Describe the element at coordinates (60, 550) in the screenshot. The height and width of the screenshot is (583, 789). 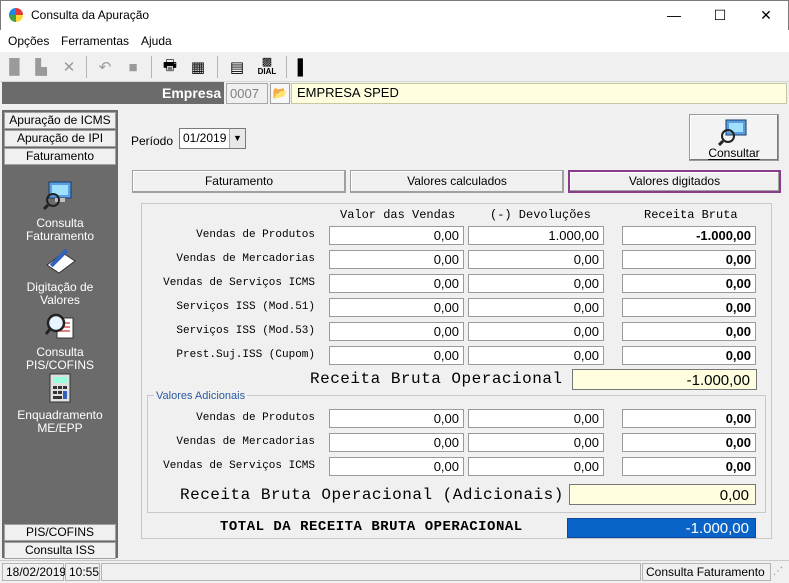
I see `sidebar-tab-consulta-iss: Consulta ISS` at that location.